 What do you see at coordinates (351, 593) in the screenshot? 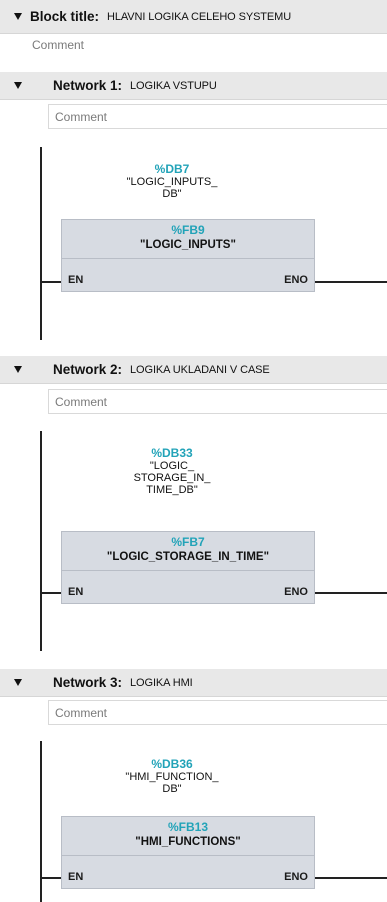
I see `network-2-output-wire` at bounding box center [351, 593].